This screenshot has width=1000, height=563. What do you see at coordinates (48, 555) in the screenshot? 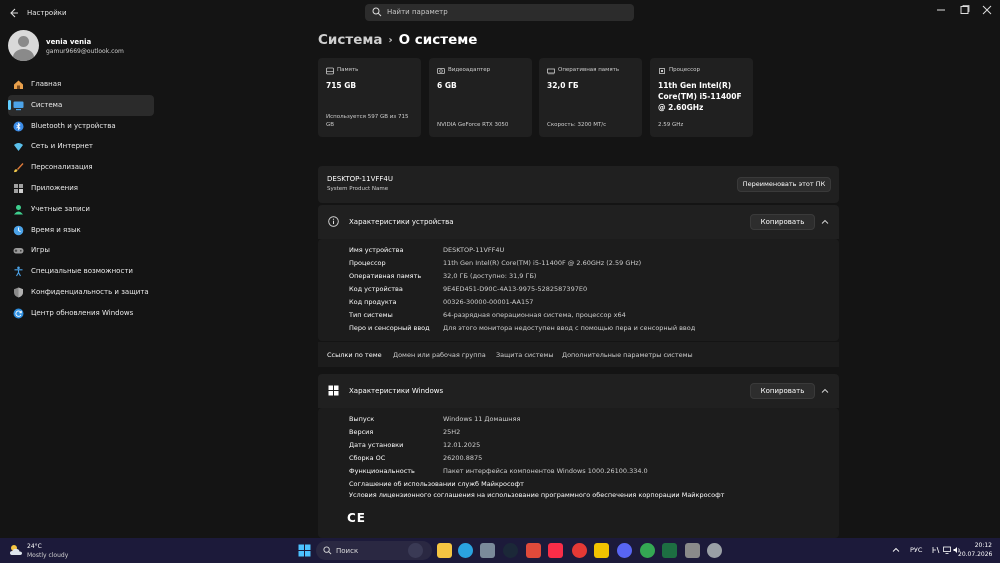
I see `weather-desc: Mostly cloudy` at bounding box center [48, 555].